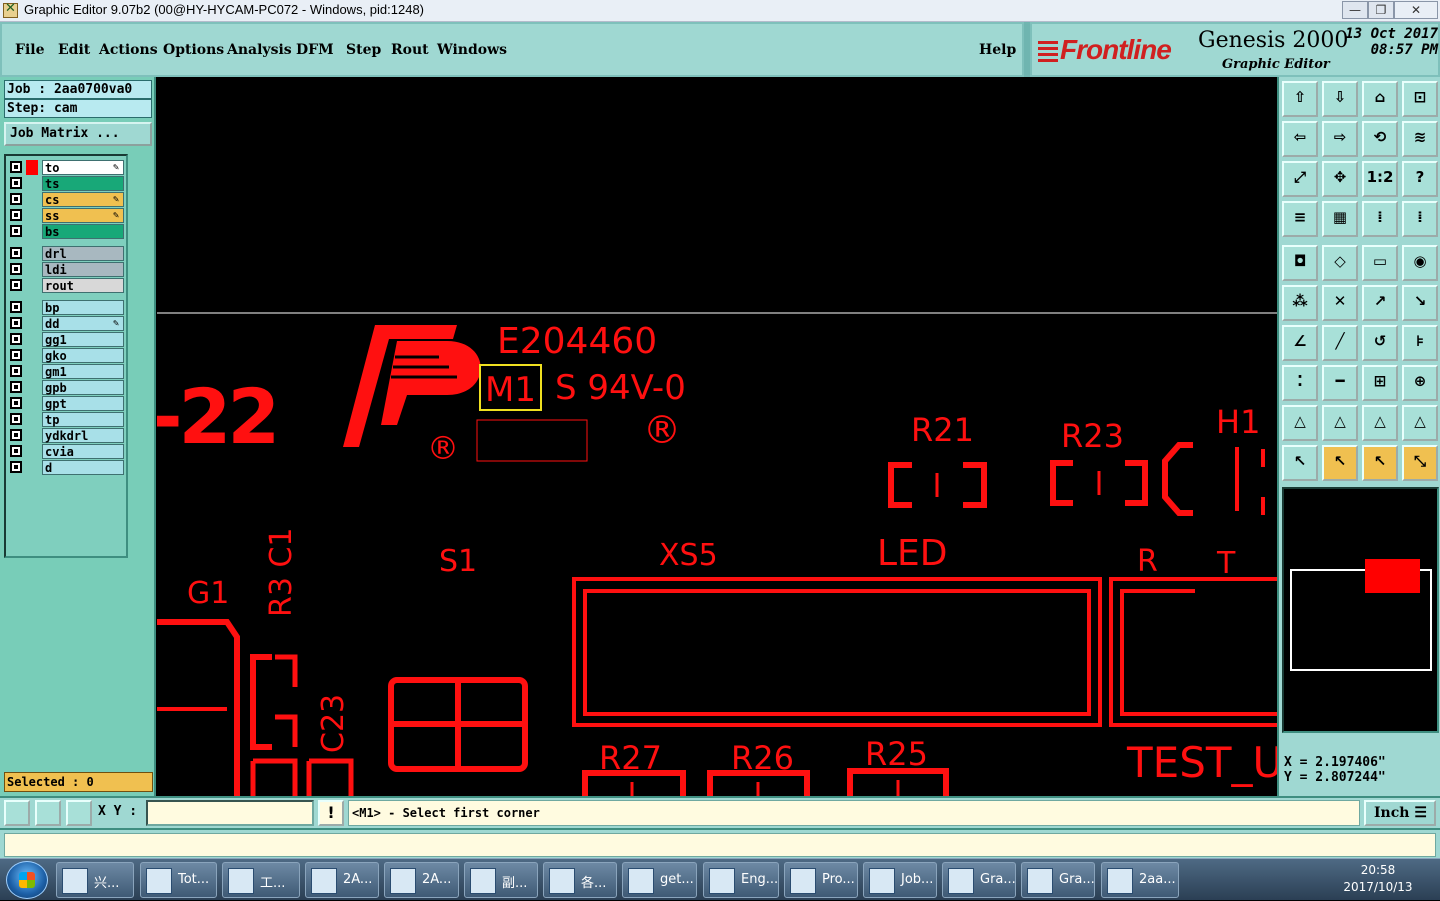 The width and height of the screenshot is (1440, 901). What do you see at coordinates (1300, 303) in the screenshot?
I see `tool-net-icon: ⁂` at bounding box center [1300, 303].